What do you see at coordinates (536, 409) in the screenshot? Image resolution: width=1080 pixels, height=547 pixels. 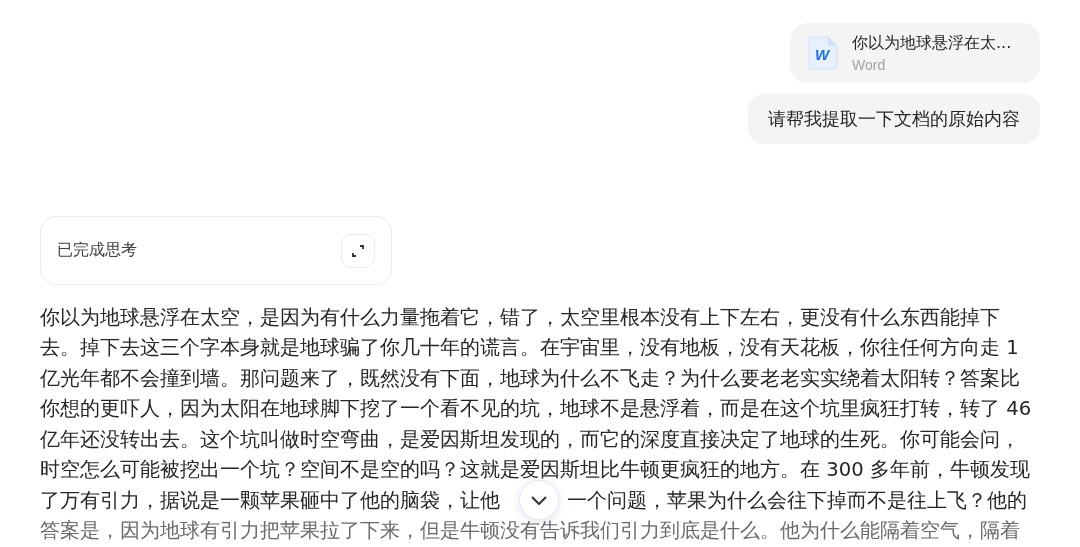 I see `paragraph-line: 你想的更吓人，因为太阳在地球脚下挖了一个看不见的坑，地球不是悬浮着，而是在这个坑里疯狂打转，转了 46` at bounding box center [536, 409].